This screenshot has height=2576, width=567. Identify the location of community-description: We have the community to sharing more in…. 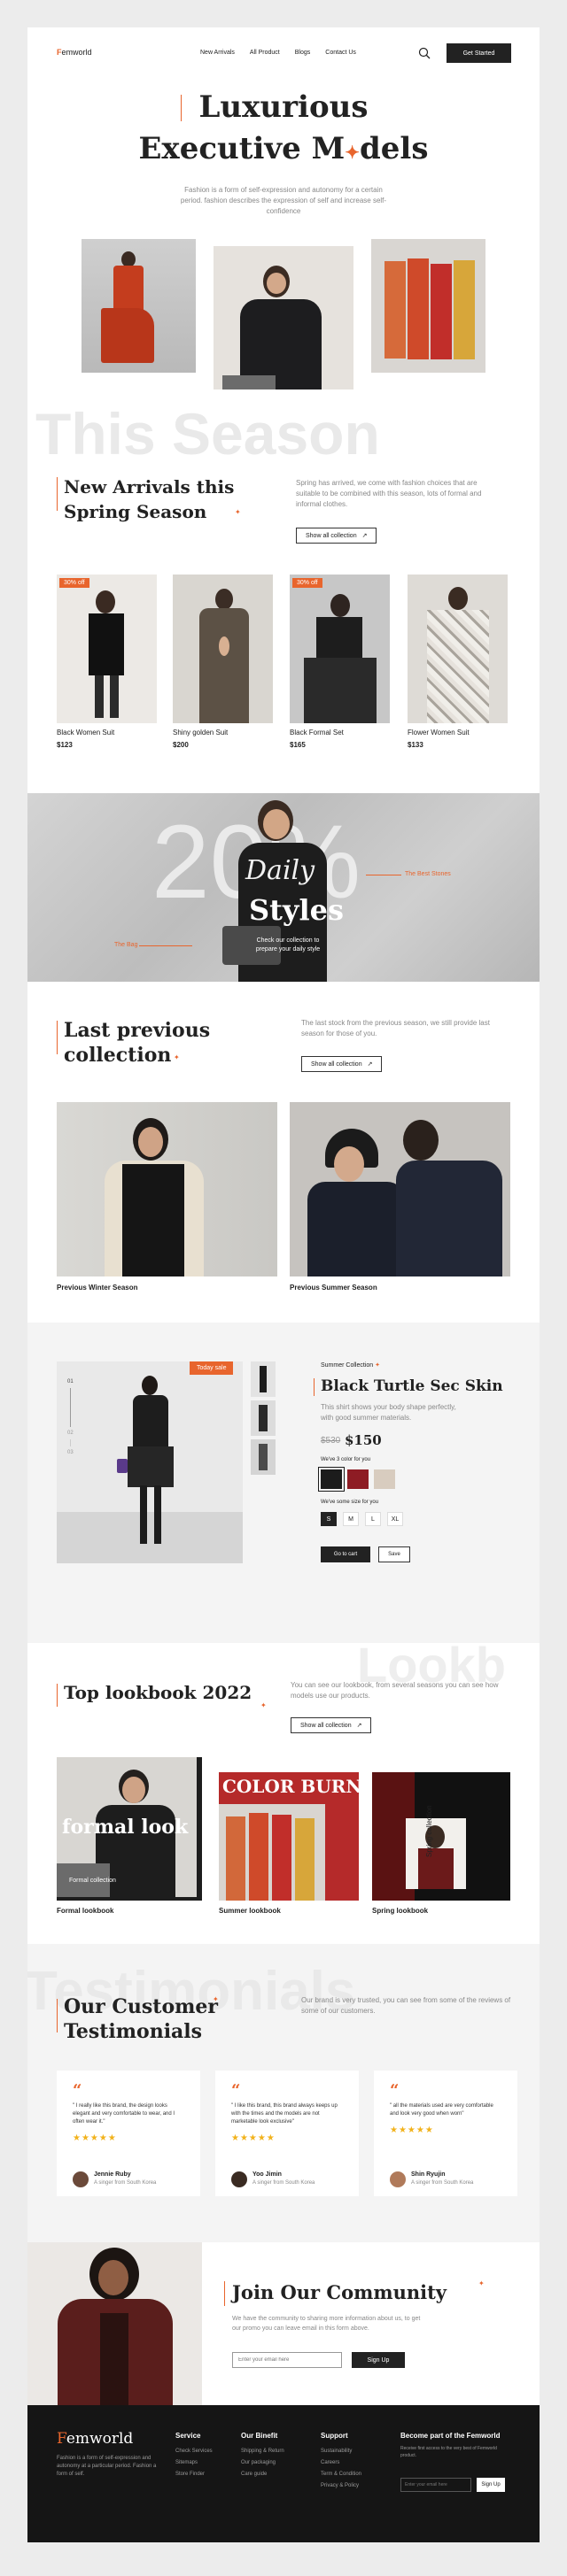
(326, 2324).